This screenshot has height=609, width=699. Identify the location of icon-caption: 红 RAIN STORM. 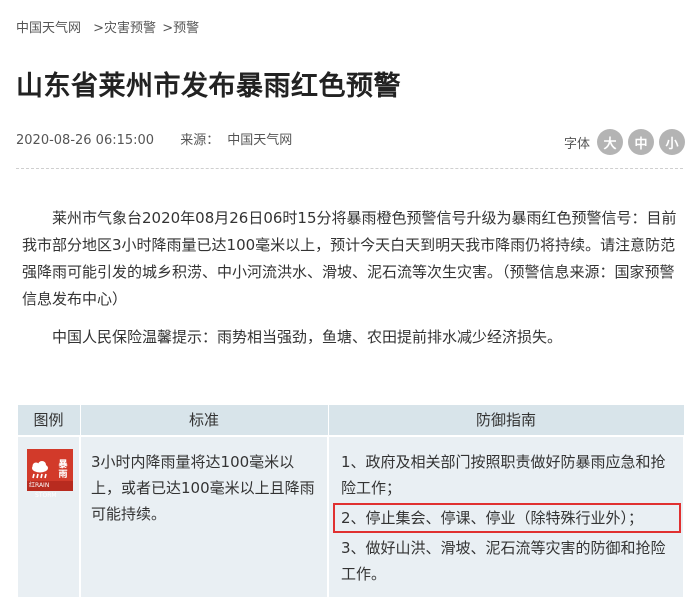
(50, 489).